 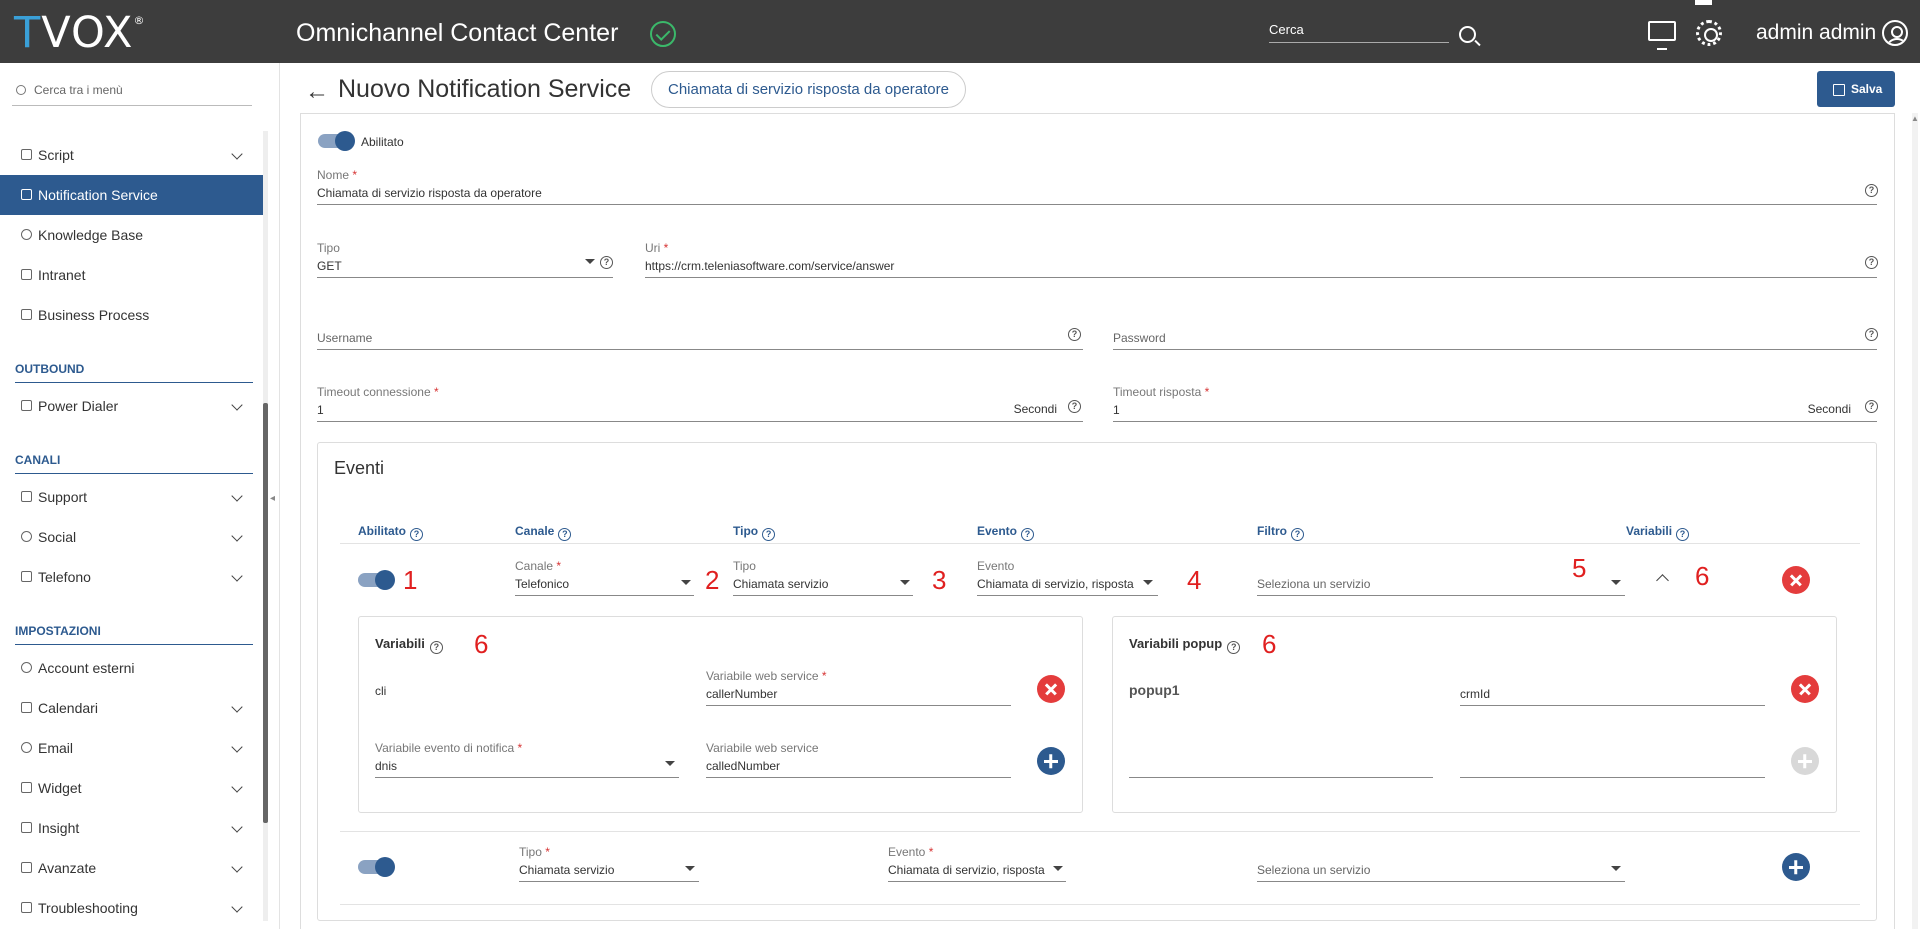 What do you see at coordinates (1612, 768) in the screenshot?
I see `popup-variable-value-field` at bounding box center [1612, 768].